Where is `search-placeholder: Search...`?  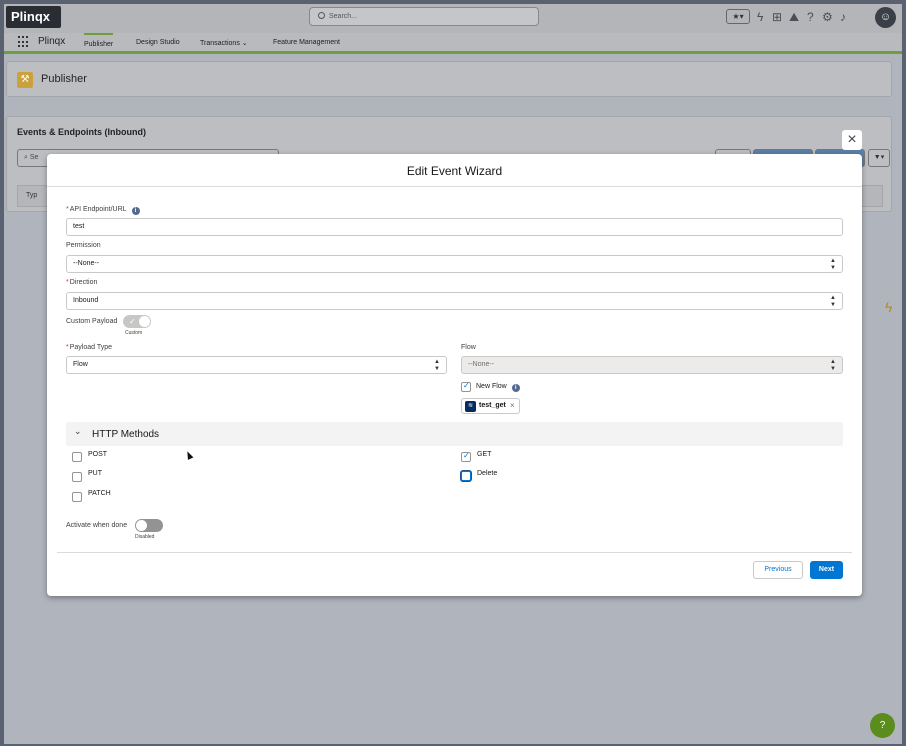
search-placeholder: Search... is located at coordinates (343, 16).